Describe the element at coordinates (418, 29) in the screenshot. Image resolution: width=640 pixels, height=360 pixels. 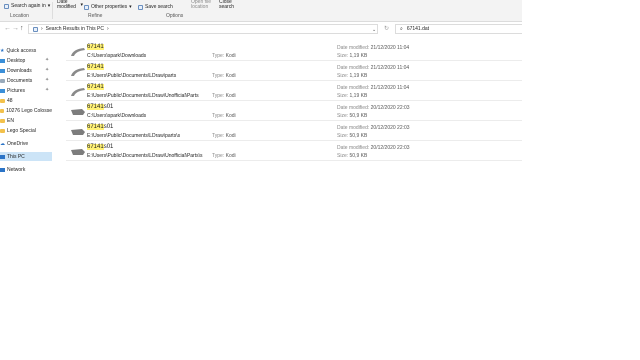
I see `search-value: 67141.dat` at that location.